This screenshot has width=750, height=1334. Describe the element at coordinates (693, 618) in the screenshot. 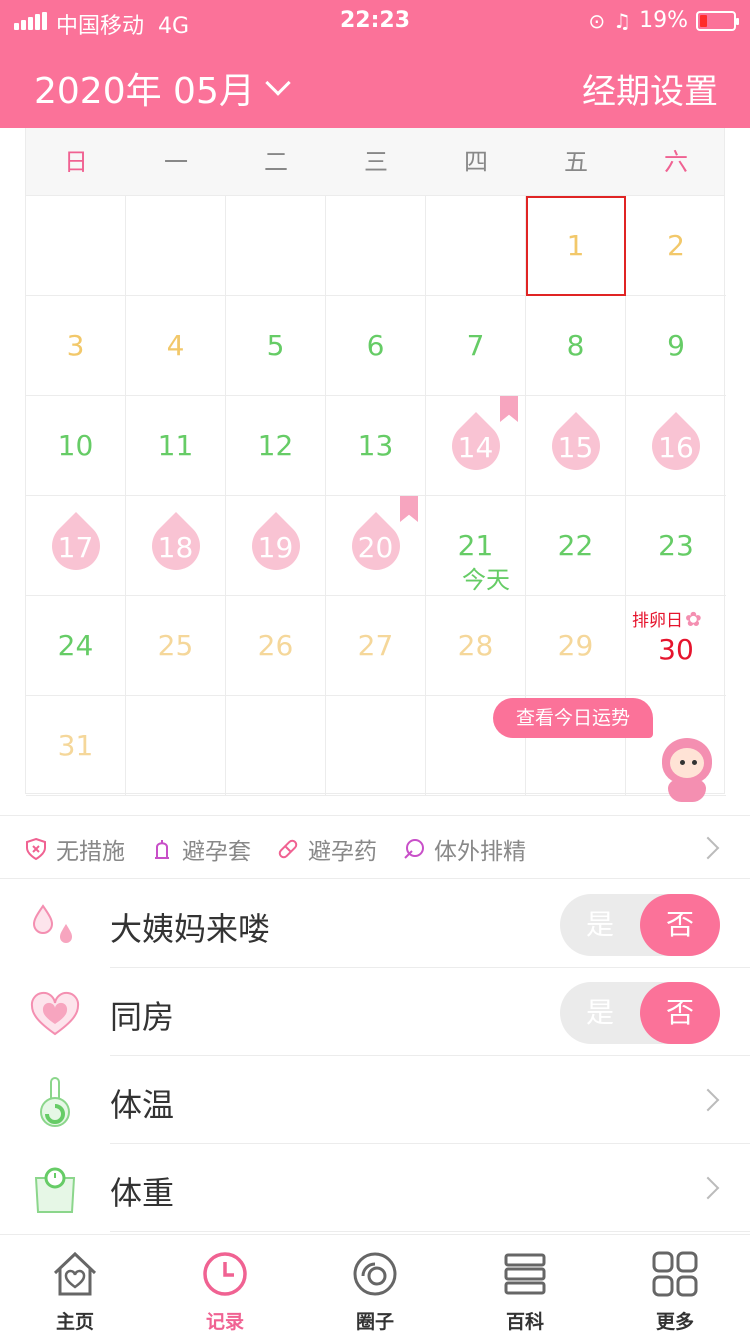

I see `flower-icon: ✿` at that location.